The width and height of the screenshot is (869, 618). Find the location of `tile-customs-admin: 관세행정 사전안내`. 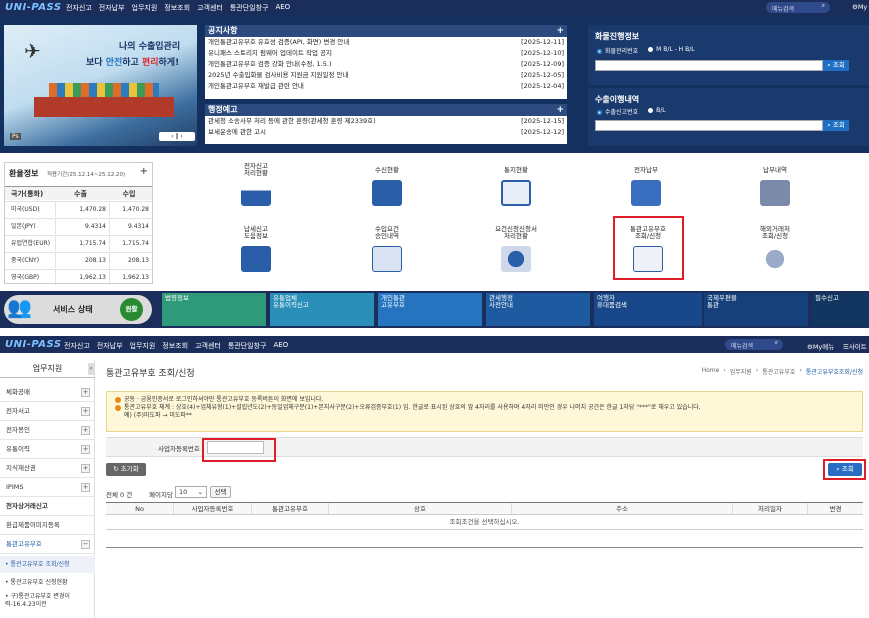

tile-customs-admin: 관세행정 사전안내 is located at coordinates (538, 309).